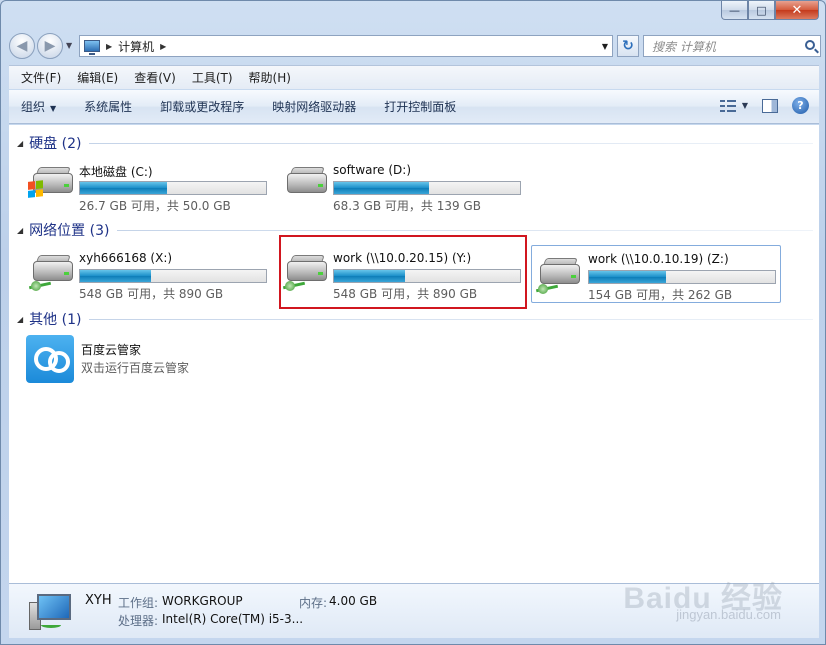  I want to click on organize-label: 组织, so click(33, 107).